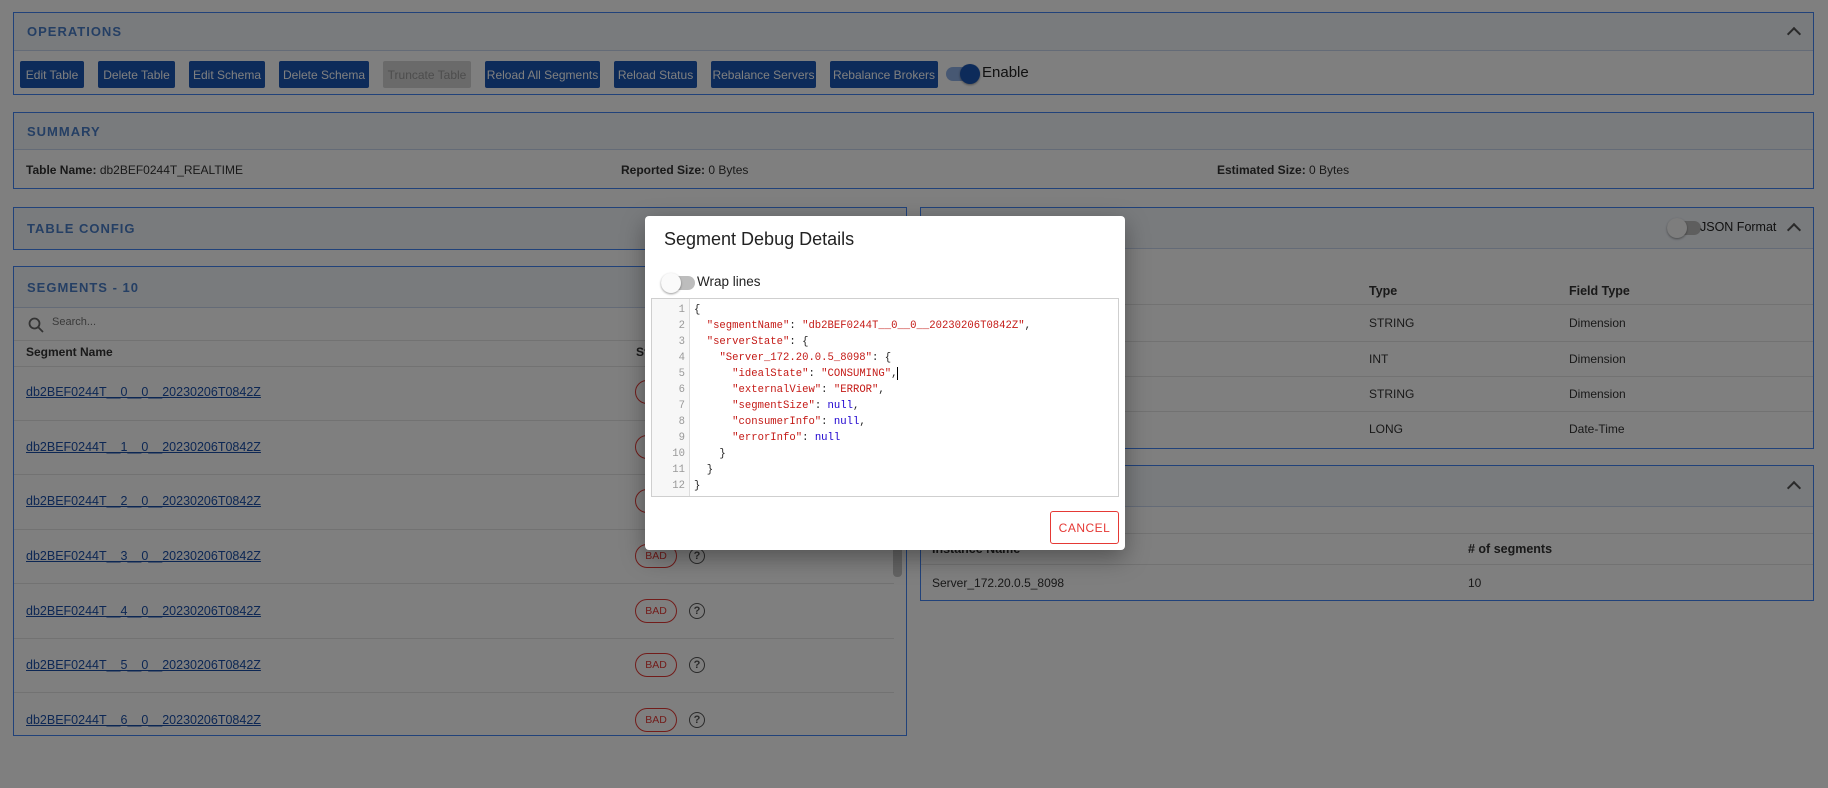 The image size is (1828, 788). I want to click on code-line: 6 "externalView": "ERROR",, so click(781, 390).